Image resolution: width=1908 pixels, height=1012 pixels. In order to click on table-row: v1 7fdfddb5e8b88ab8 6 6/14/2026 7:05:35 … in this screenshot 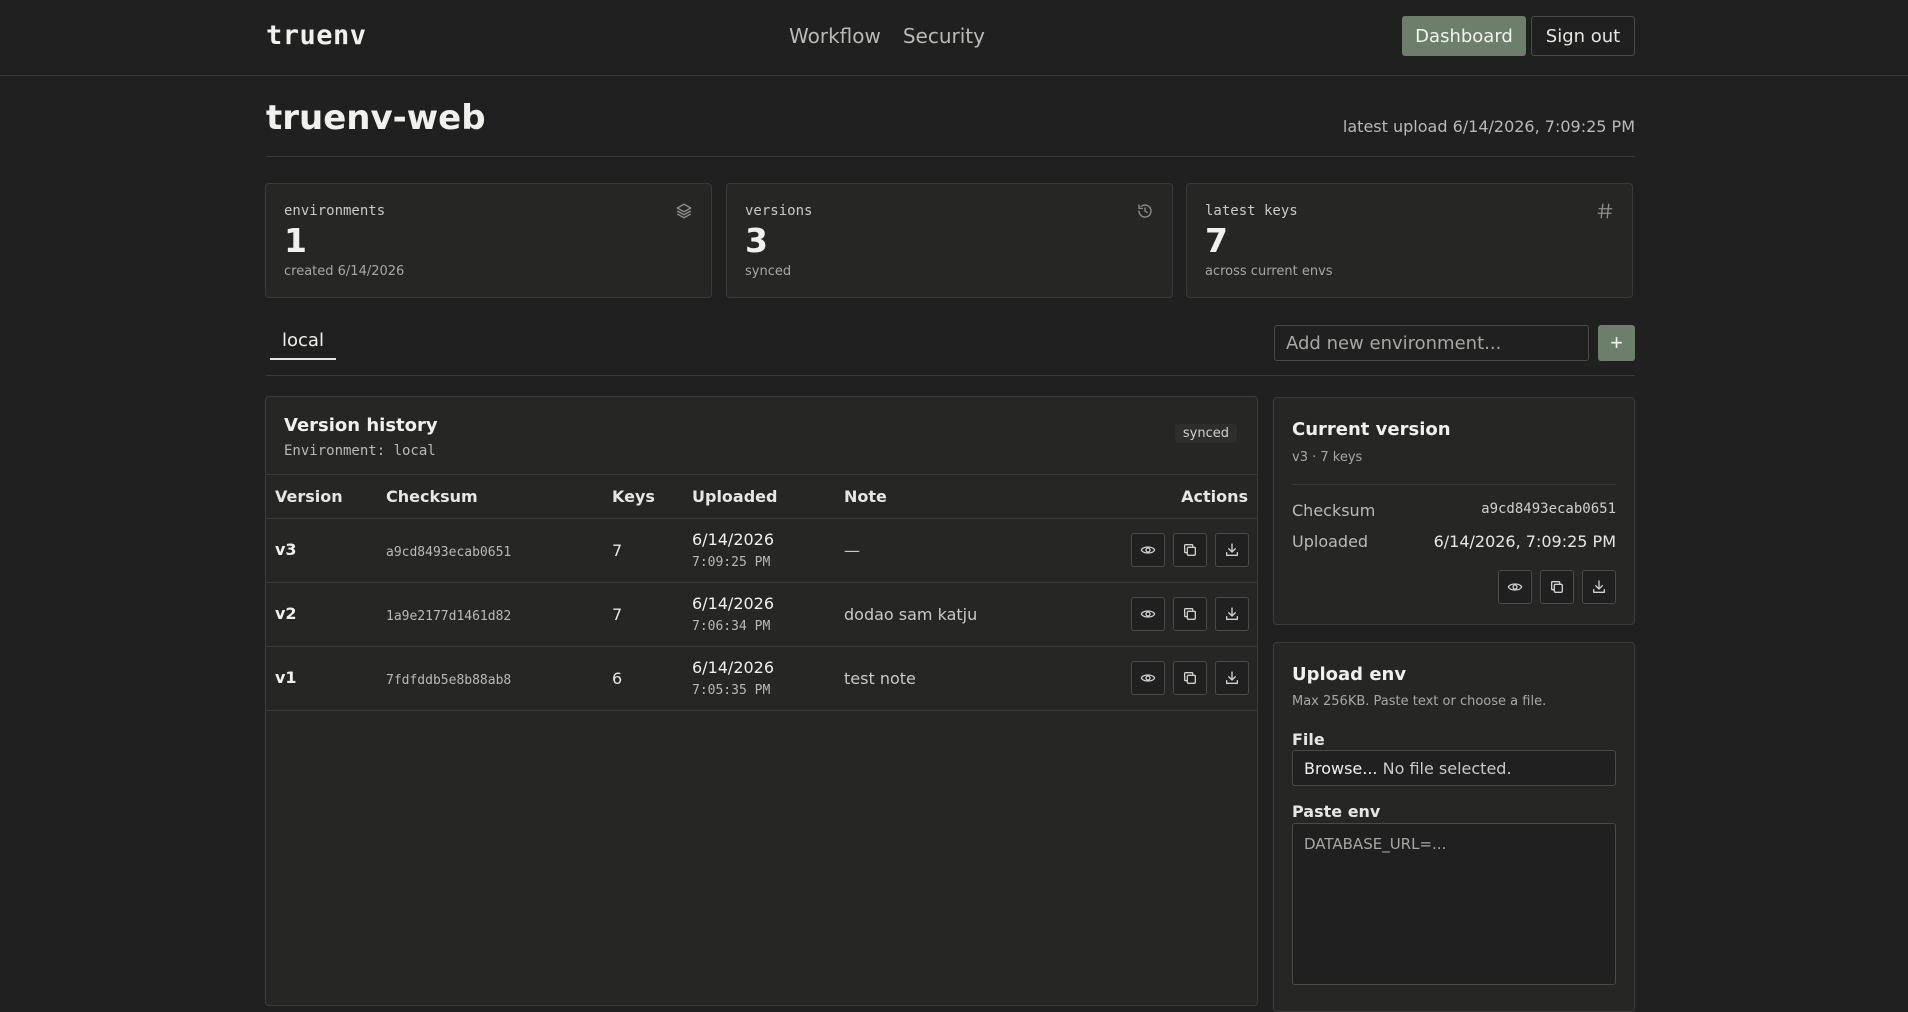, I will do `click(761, 679)`.